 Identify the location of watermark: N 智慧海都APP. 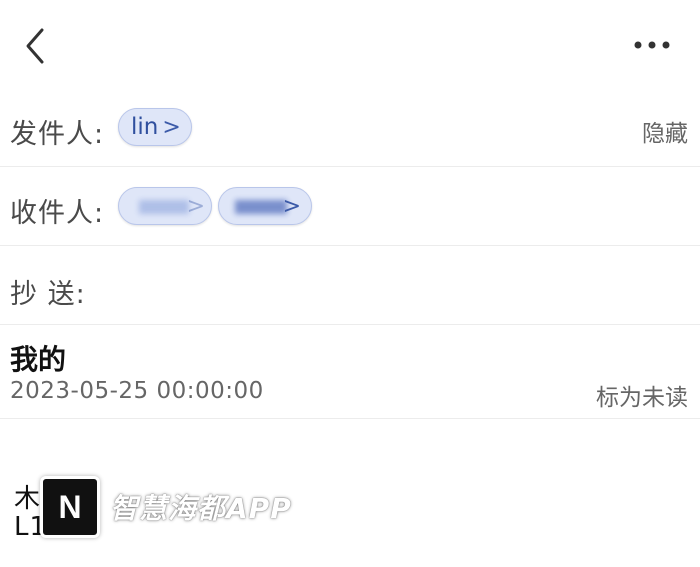
(166, 507).